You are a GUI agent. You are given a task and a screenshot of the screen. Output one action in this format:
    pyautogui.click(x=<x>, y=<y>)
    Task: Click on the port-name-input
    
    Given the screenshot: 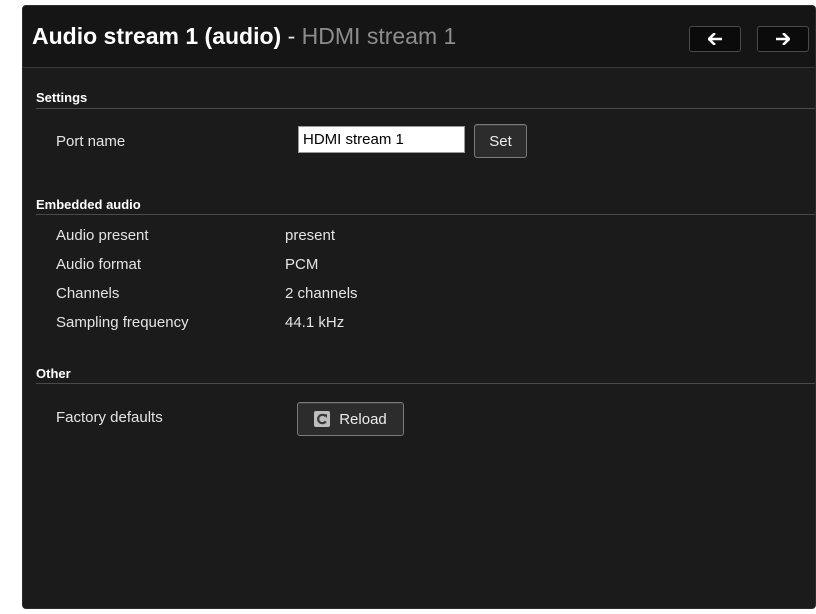 What is the action you would take?
    pyautogui.click(x=381, y=139)
    